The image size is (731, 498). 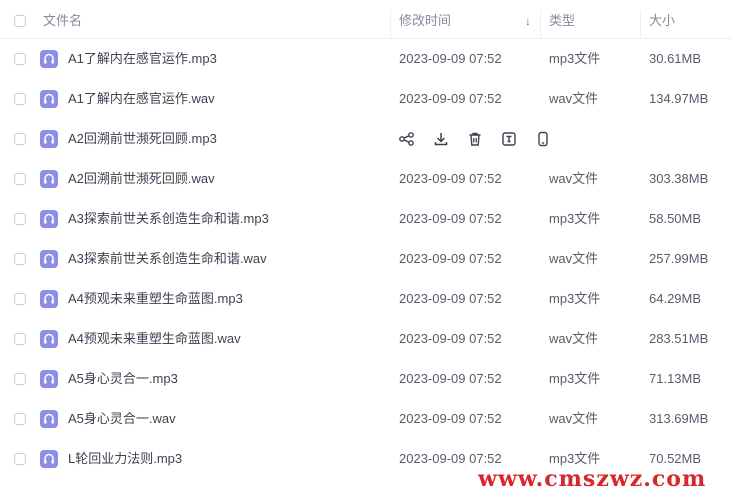 What do you see at coordinates (509, 139) in the screenshot?
I see `rename-icon` at bounding box center [509, 139].